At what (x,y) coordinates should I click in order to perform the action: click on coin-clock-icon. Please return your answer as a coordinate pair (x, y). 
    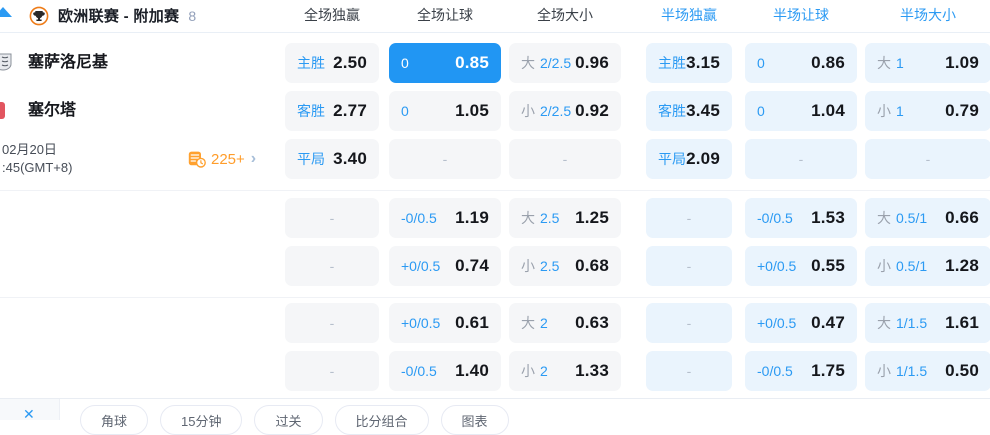
    Looking at the image, I should click on (197, 159).